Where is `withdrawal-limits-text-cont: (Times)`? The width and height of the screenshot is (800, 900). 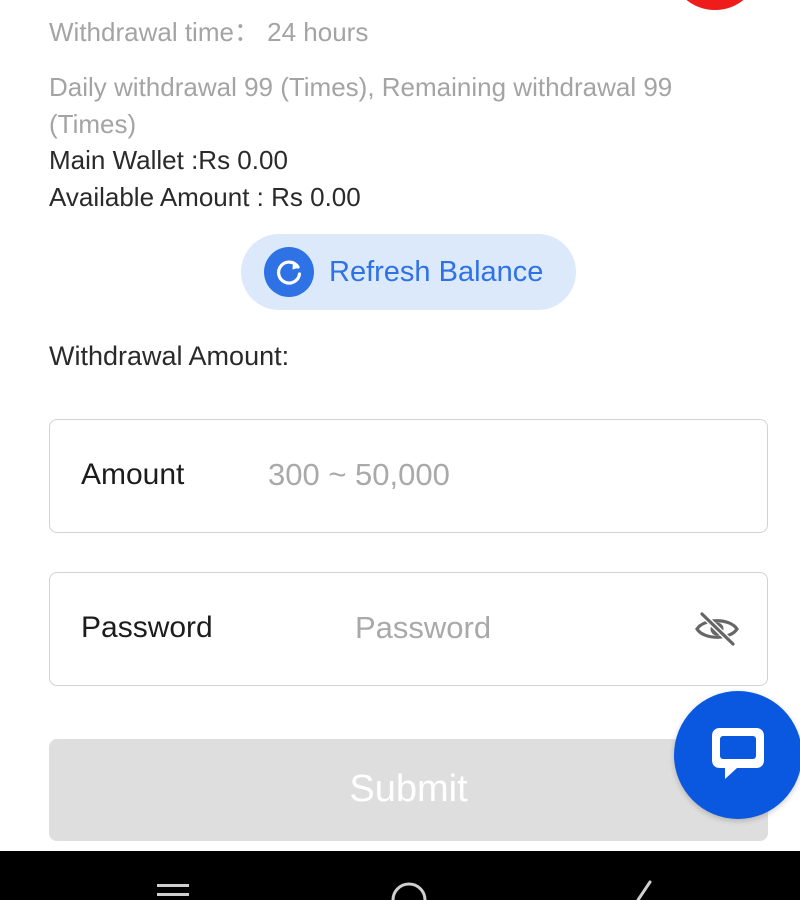 withdrawal-limits-text-cont: (Times) is located at coordinates (93, 124).